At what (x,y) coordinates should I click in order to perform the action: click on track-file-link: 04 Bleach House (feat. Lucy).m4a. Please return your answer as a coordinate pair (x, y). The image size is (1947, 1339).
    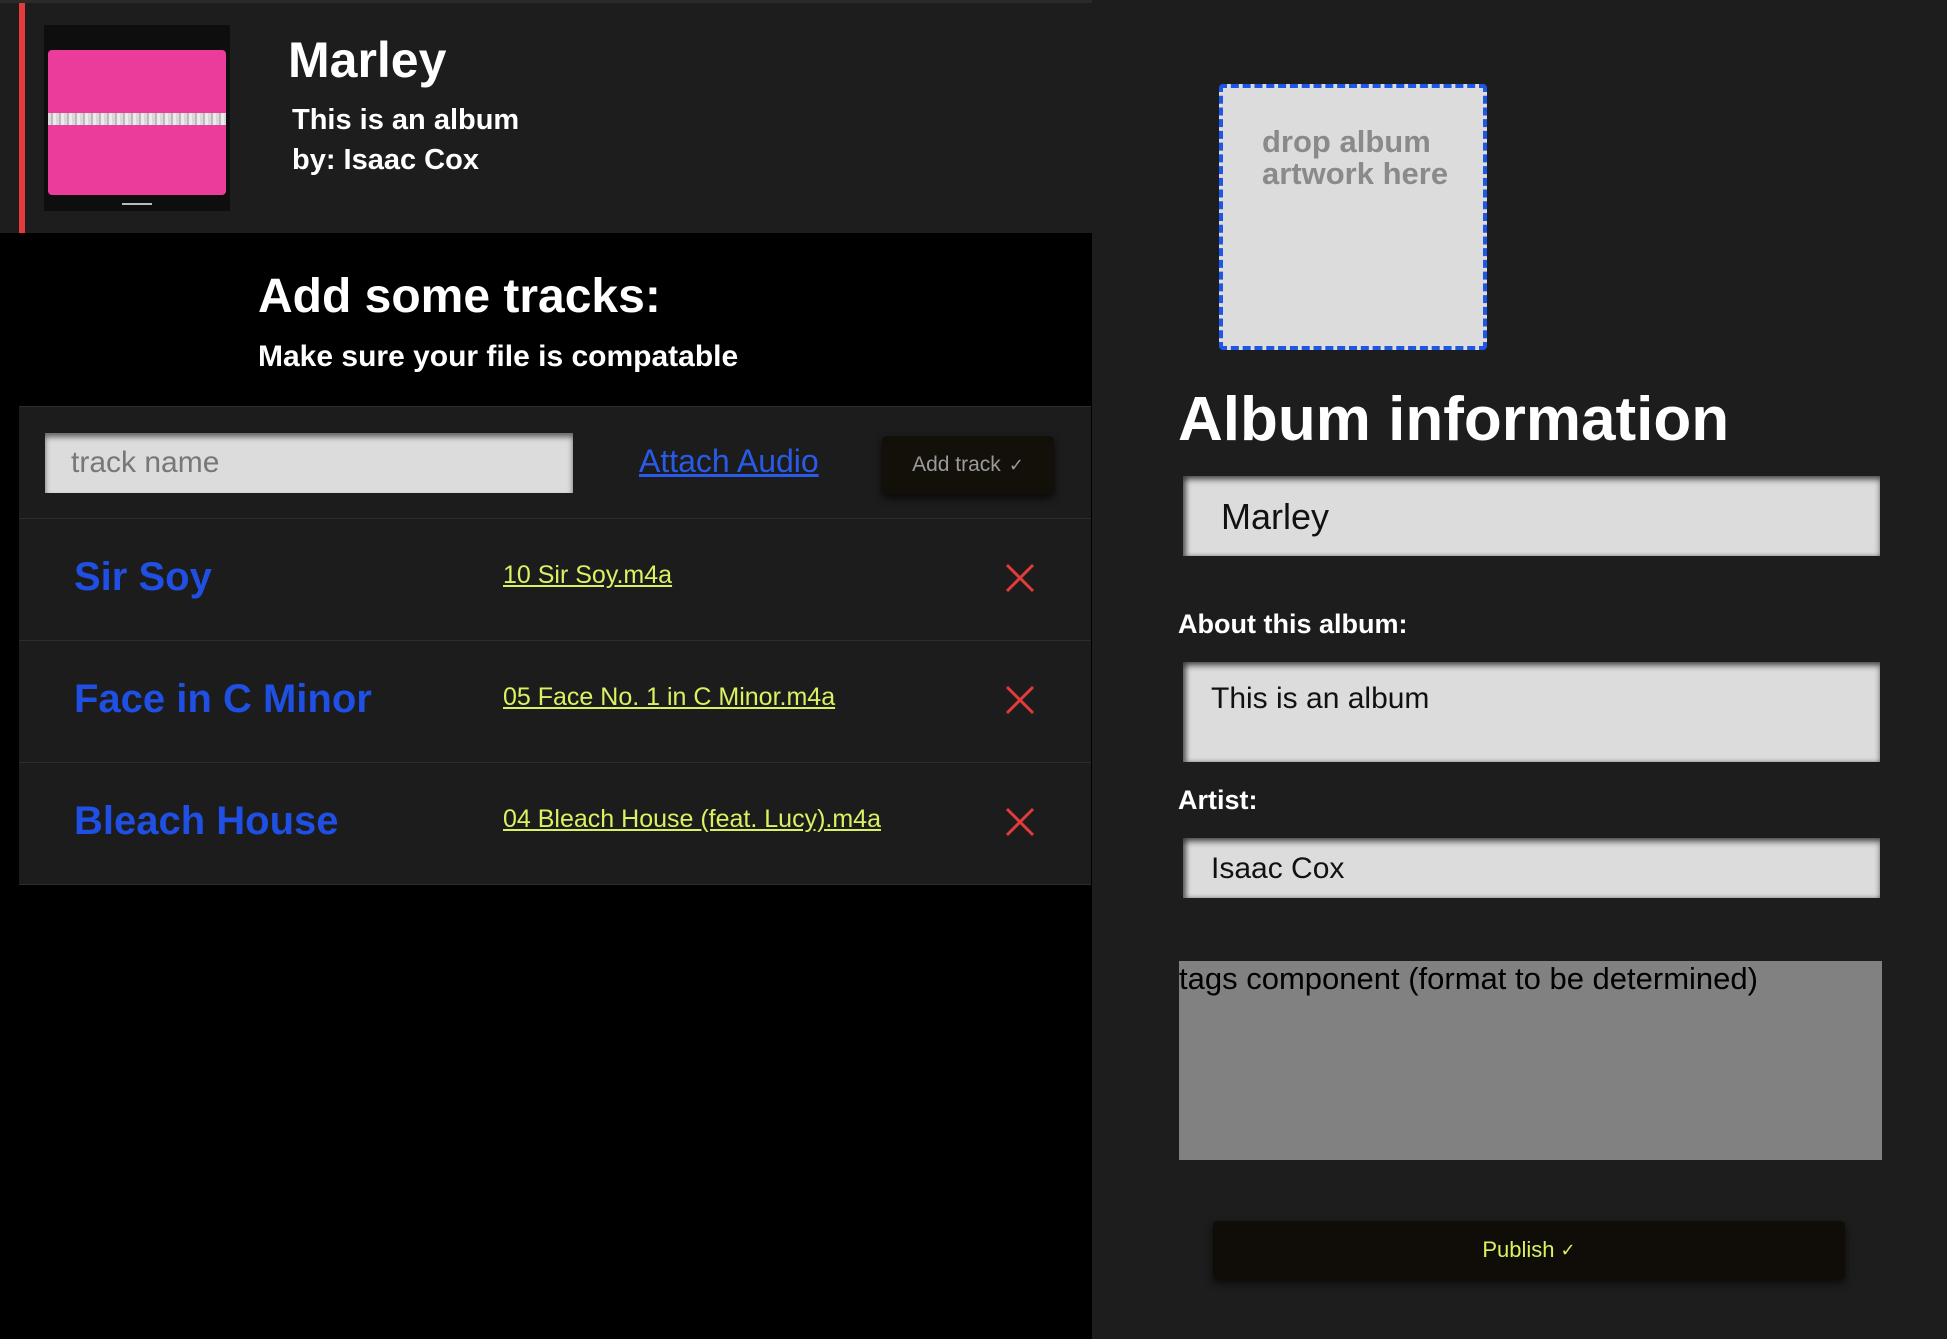
    Looking at the image, I should click on (692, 819).